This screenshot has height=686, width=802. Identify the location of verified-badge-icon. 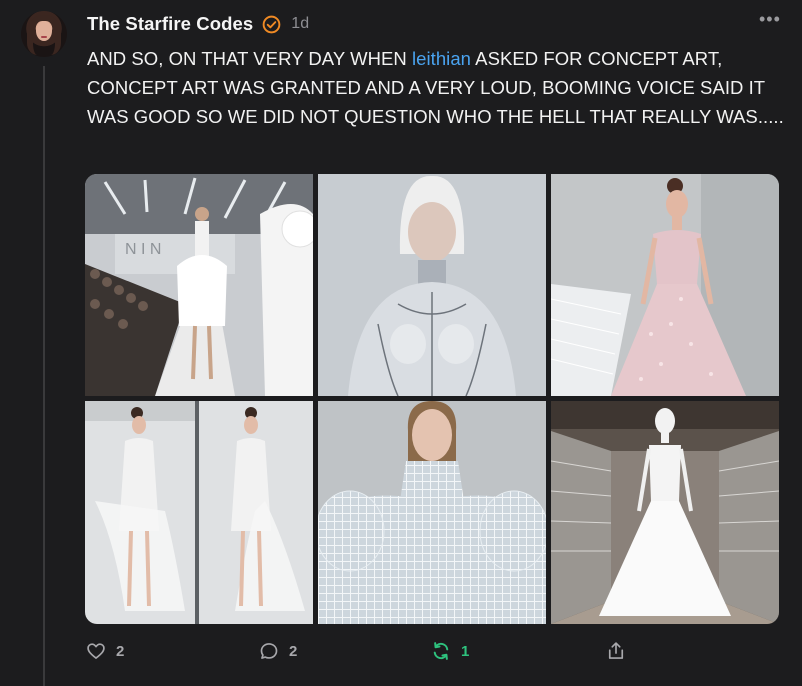
(271, 24).